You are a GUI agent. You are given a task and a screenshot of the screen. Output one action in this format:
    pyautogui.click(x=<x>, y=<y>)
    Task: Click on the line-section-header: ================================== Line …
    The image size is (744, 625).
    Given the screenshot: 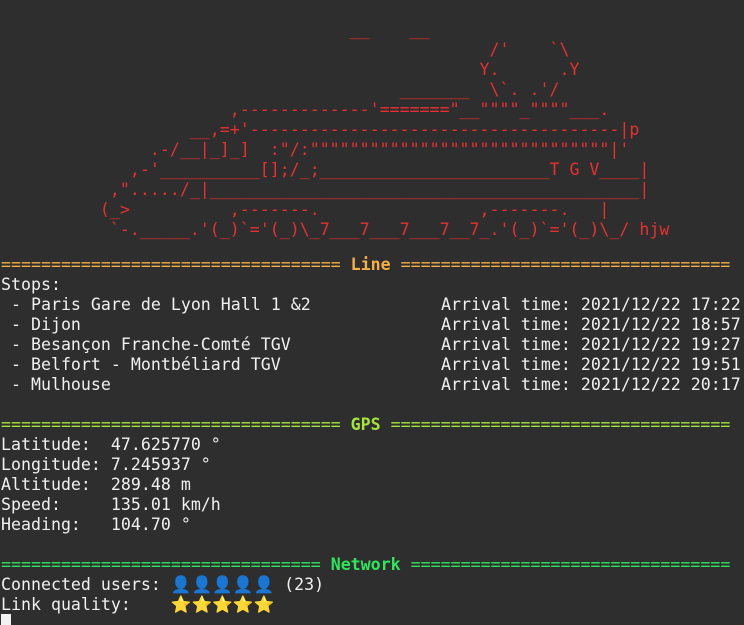 What is the action you would take?
    pyautogui.click(x=365, y=265)
    